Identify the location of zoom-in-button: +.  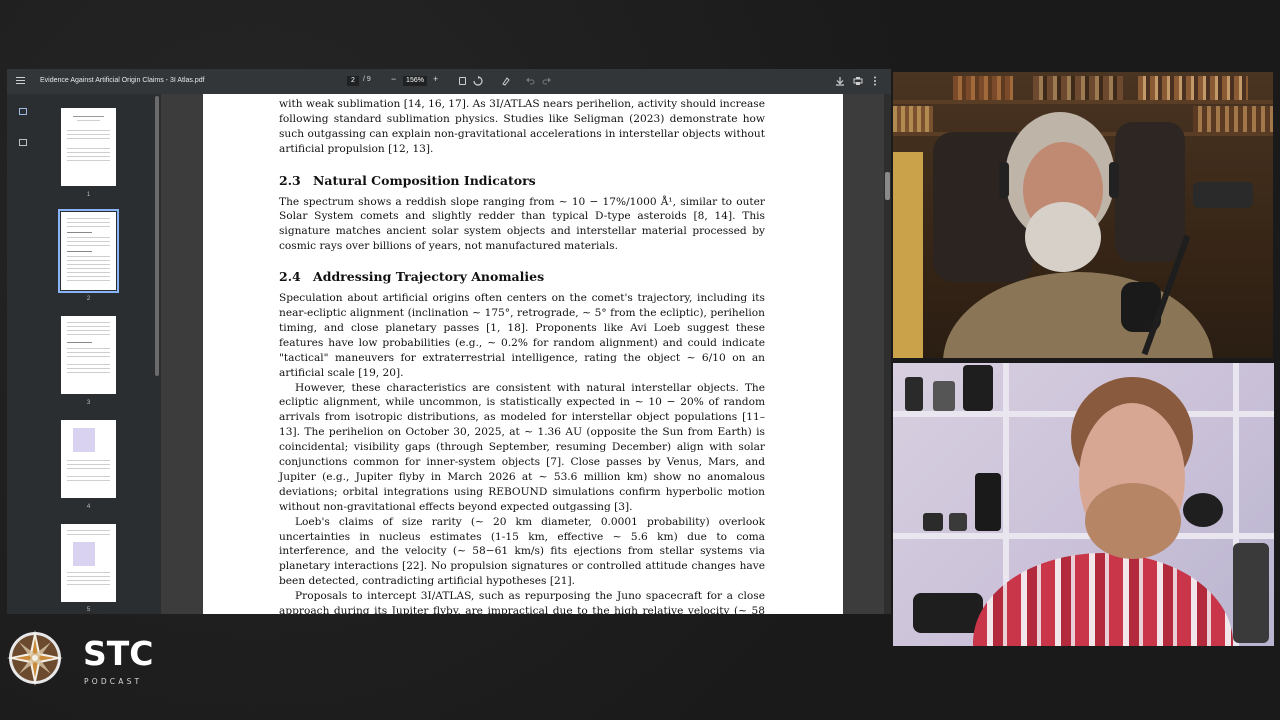
(435, 79).